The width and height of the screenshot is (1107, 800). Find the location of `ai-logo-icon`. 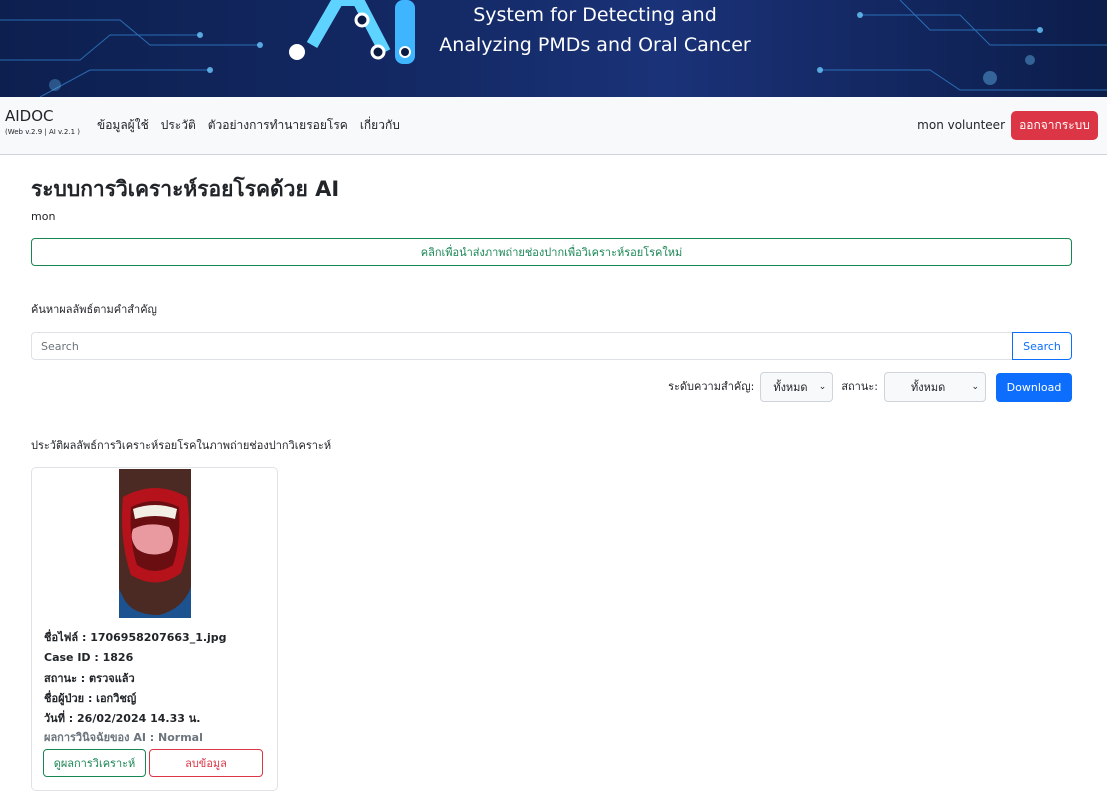

ai-logo-icon is located at coordinates (352, 32).